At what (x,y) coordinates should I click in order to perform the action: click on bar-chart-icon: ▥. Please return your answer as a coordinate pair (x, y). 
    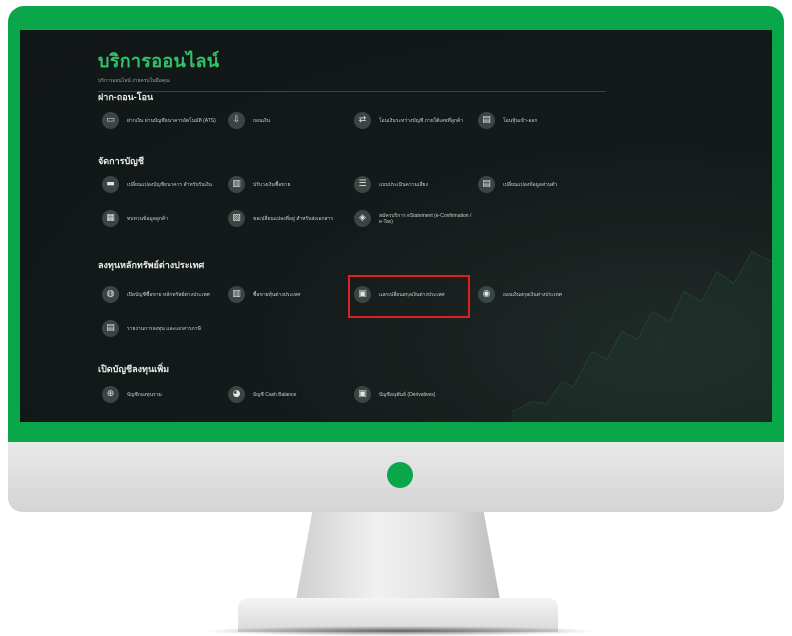
    Looking at the image, I should click on (236, 294).